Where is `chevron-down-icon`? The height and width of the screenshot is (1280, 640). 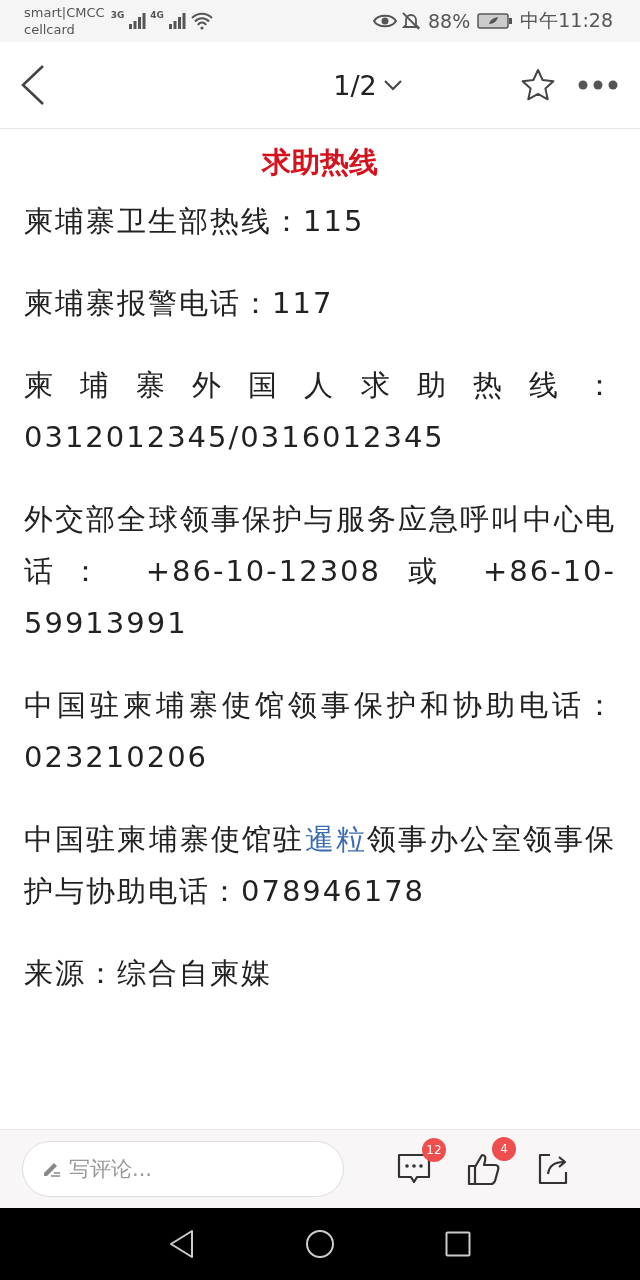 chevron-down-icon is located at coordinates (392, 85).